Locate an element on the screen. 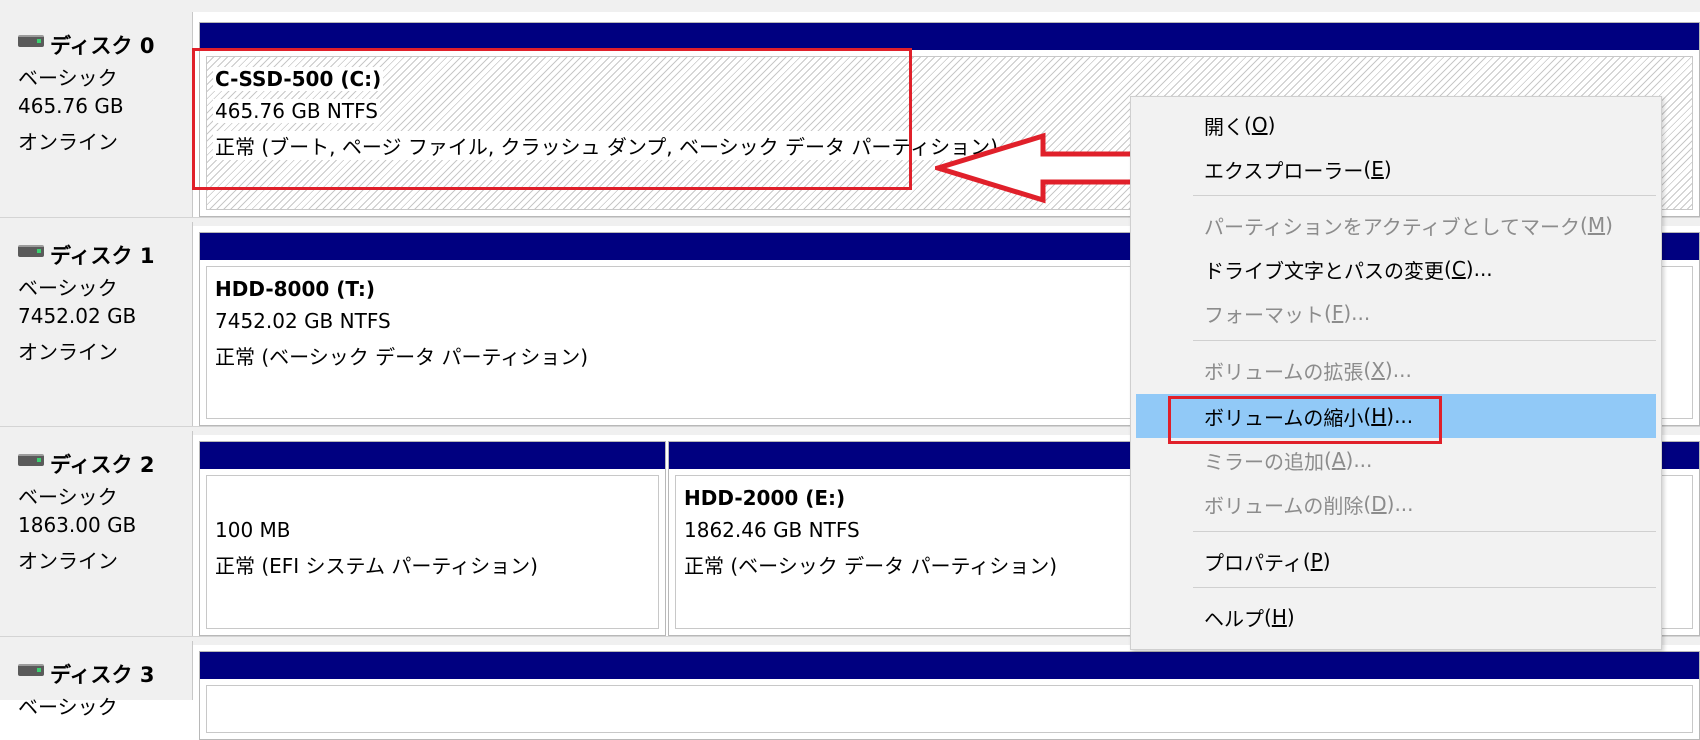 Image resolution: width=1700 pixels, height=740 pixels. annotation-menu-highlight-box is located at coordinates (1305, 420).